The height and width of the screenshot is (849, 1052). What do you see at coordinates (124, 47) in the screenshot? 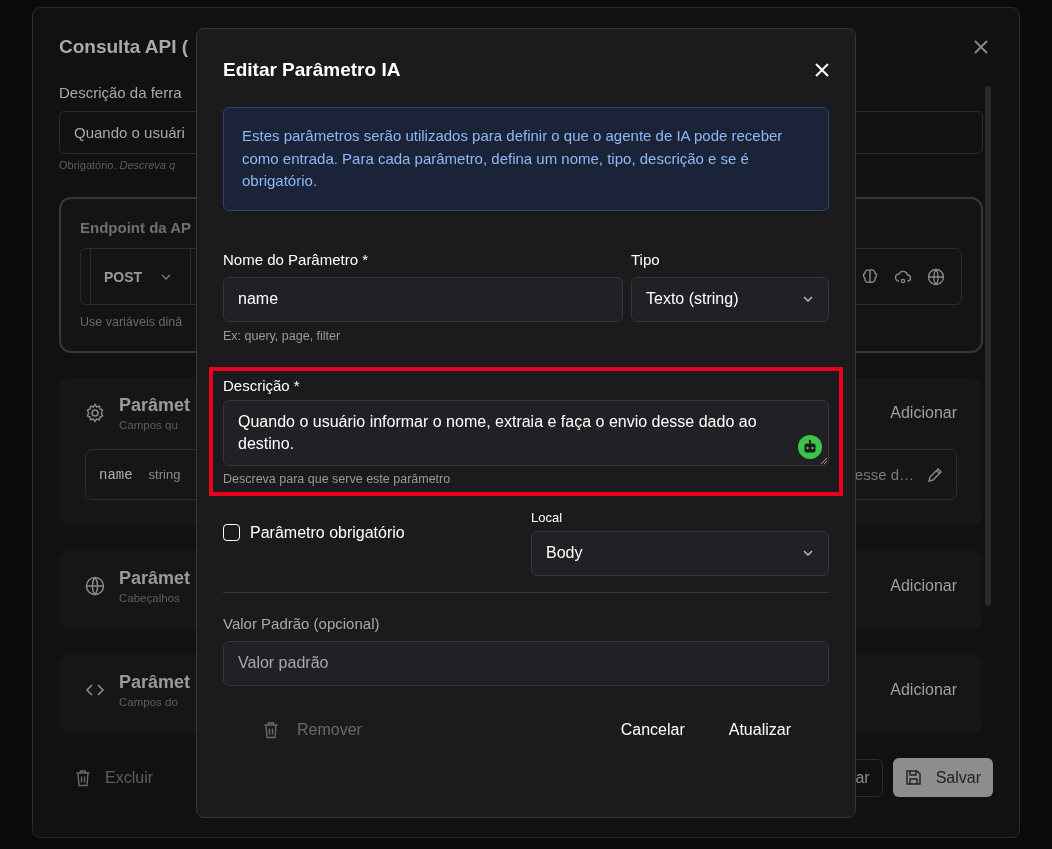
I see `dialog-title: Consulta API (` at bounding box center [124, 47].